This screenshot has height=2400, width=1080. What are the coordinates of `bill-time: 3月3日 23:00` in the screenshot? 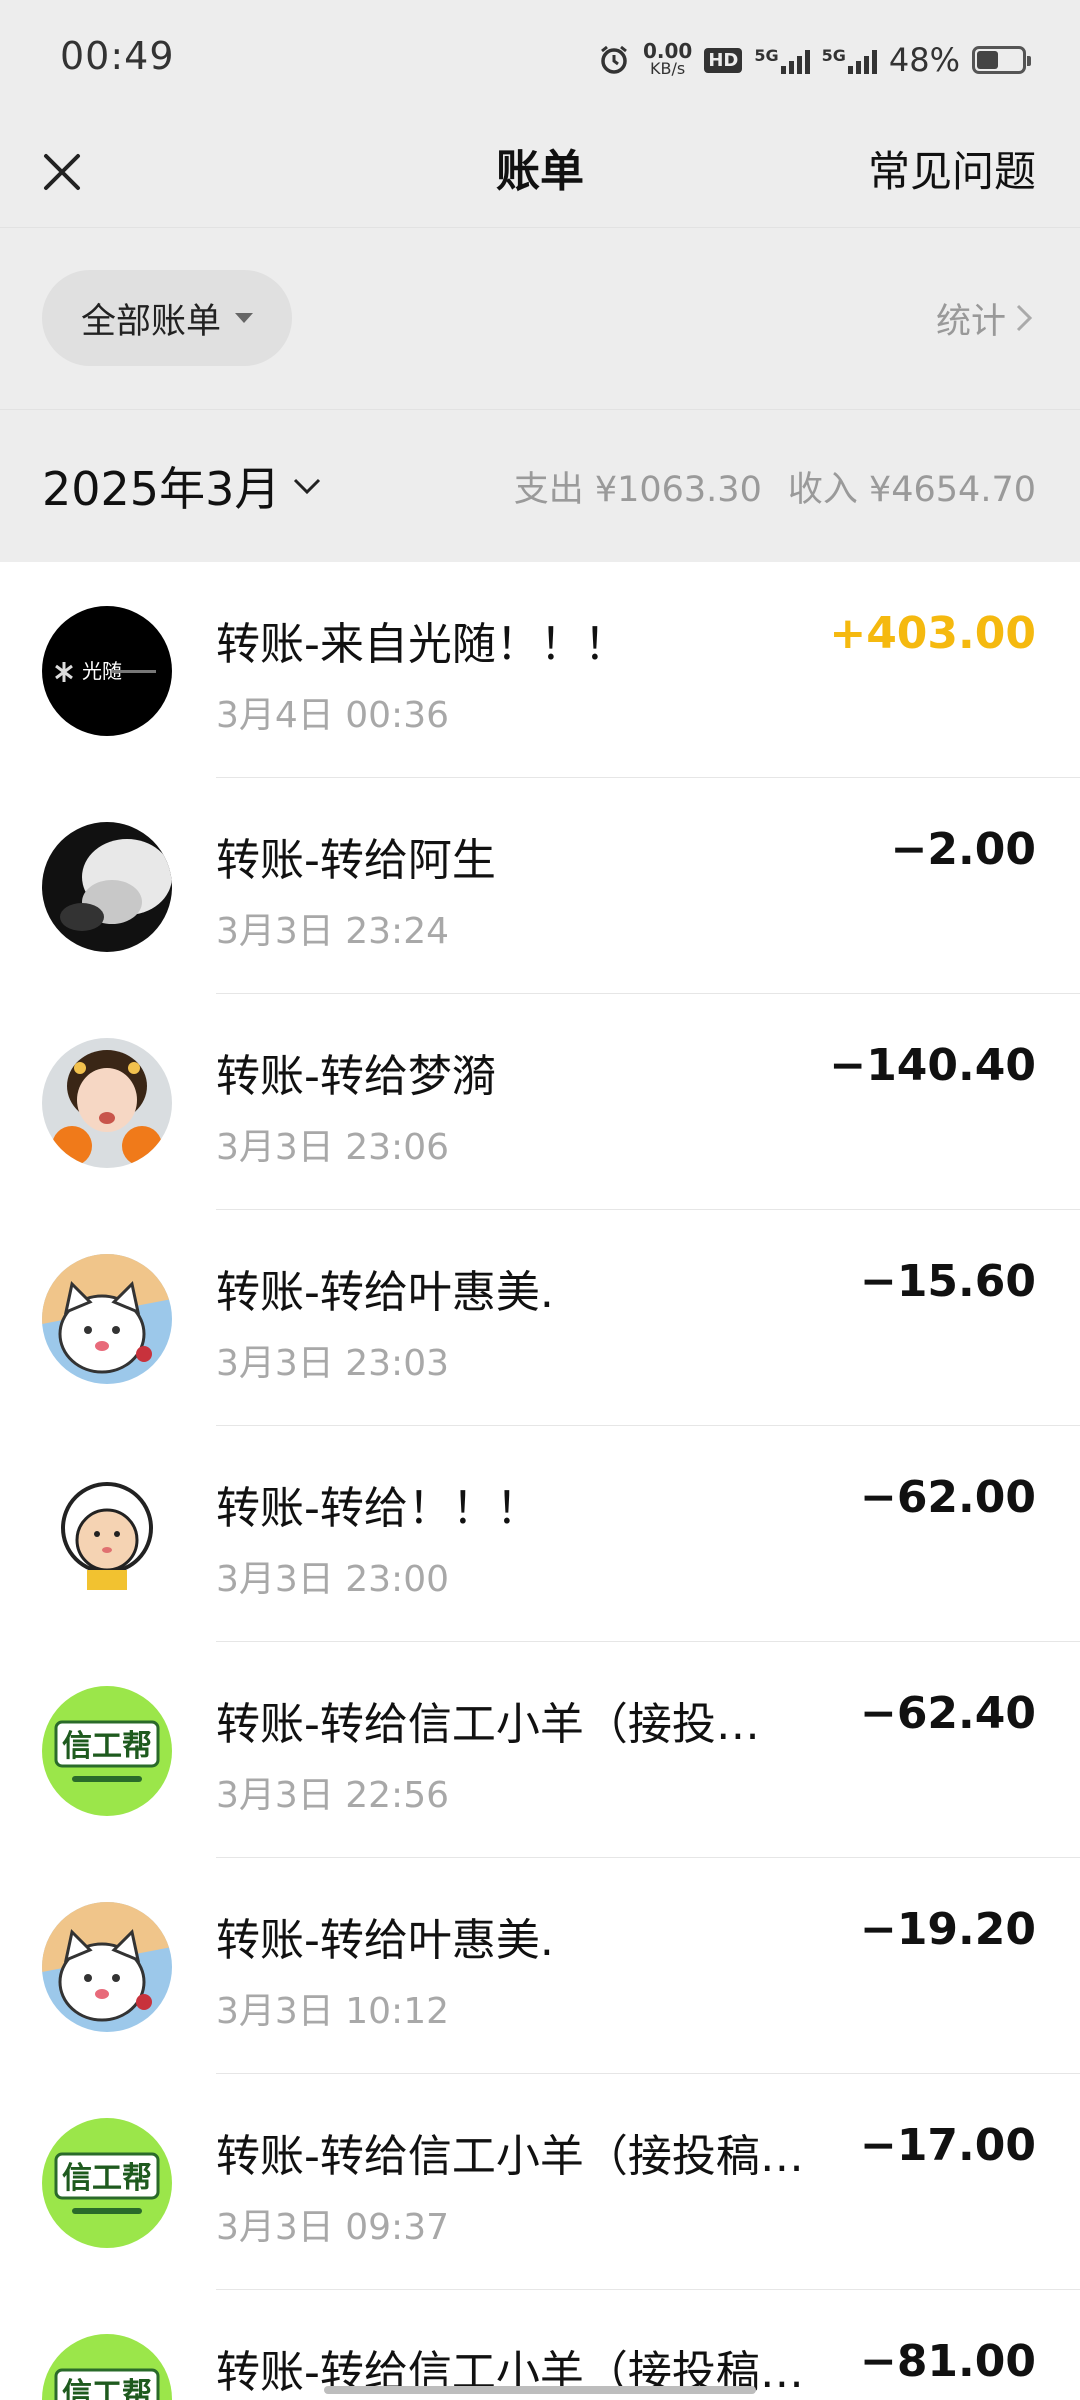 It's located at (332, 1579).